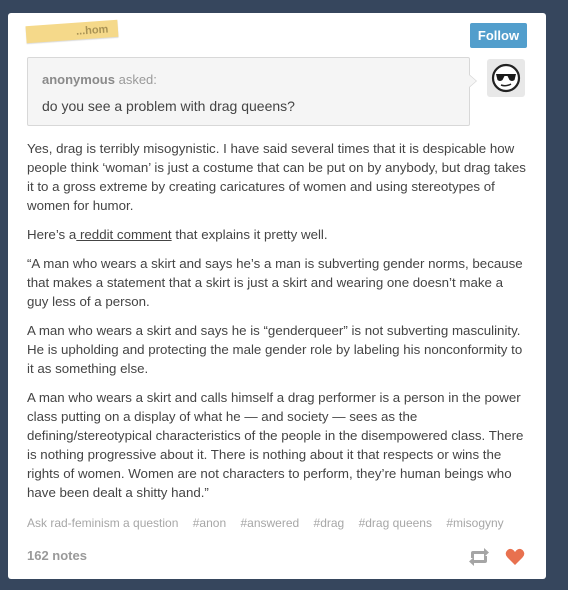 This screenshot has width=568, height=590. I want to click on reddit-comment-link: reddit comment, so click(124, 234).